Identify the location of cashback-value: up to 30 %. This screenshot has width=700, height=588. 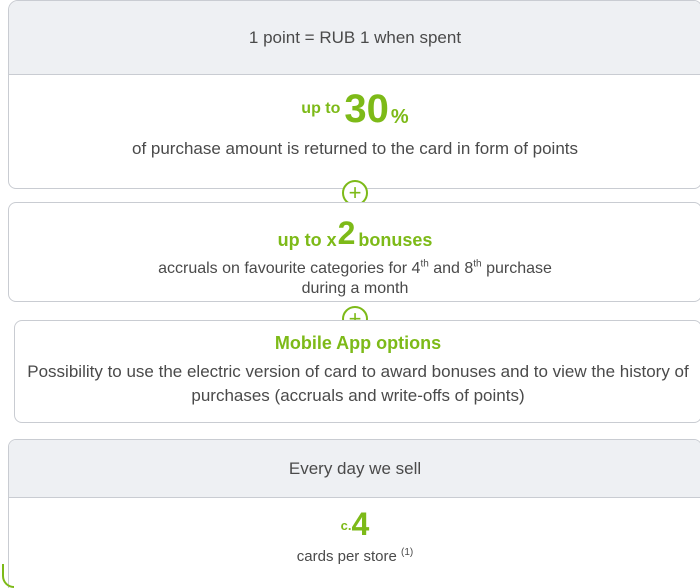
(354, 109).